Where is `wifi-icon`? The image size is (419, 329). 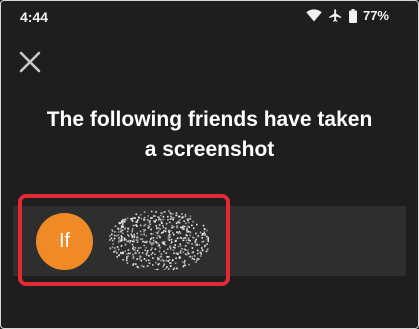
wifi-icon is located at coordinates (314, 15).